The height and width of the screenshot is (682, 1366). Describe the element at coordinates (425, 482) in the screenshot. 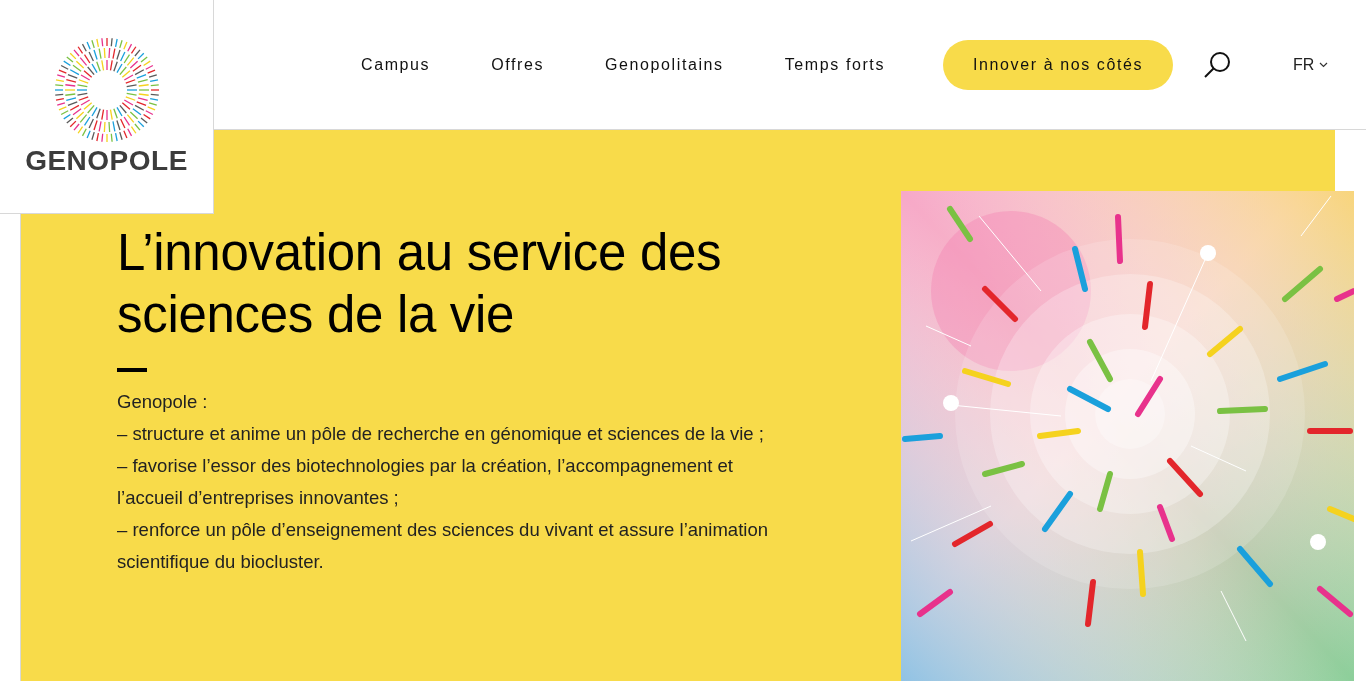

I see `description-line: – favorise l’essor des biotechnologies par la création, l’accompagnement et l’accueil d’entreprises innovantes ;` at that location.